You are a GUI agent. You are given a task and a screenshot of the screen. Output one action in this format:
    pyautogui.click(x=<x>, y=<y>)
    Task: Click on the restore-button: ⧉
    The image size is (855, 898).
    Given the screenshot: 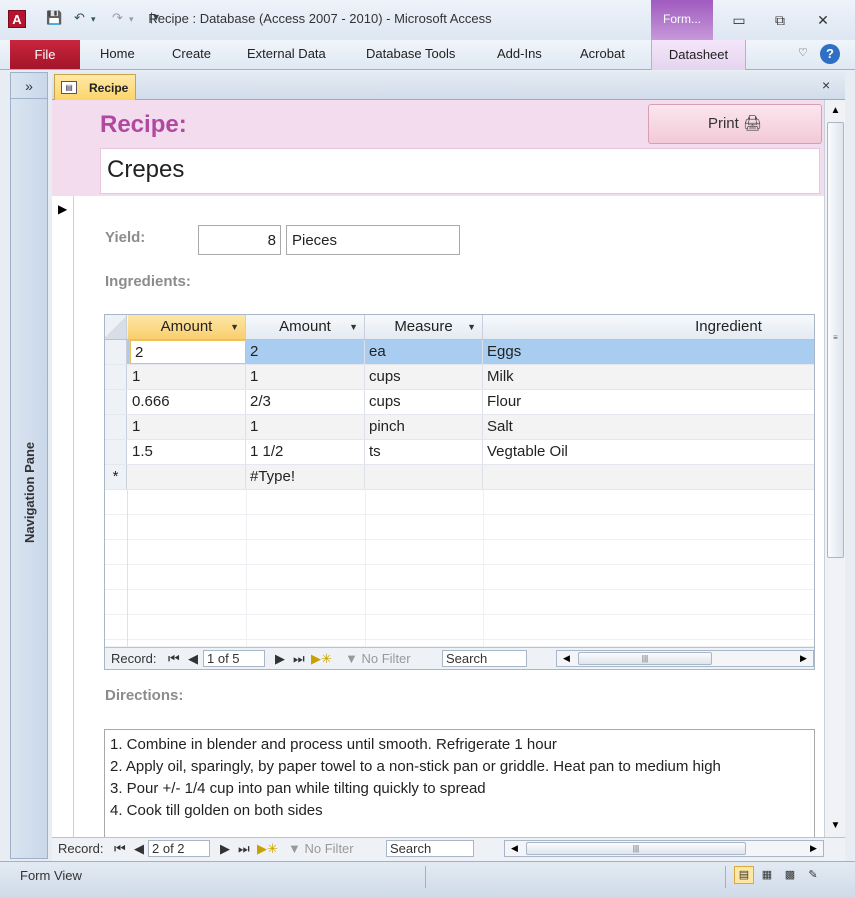 What is the action you would take?
    pyautogui.click(x=780, y=20)
    